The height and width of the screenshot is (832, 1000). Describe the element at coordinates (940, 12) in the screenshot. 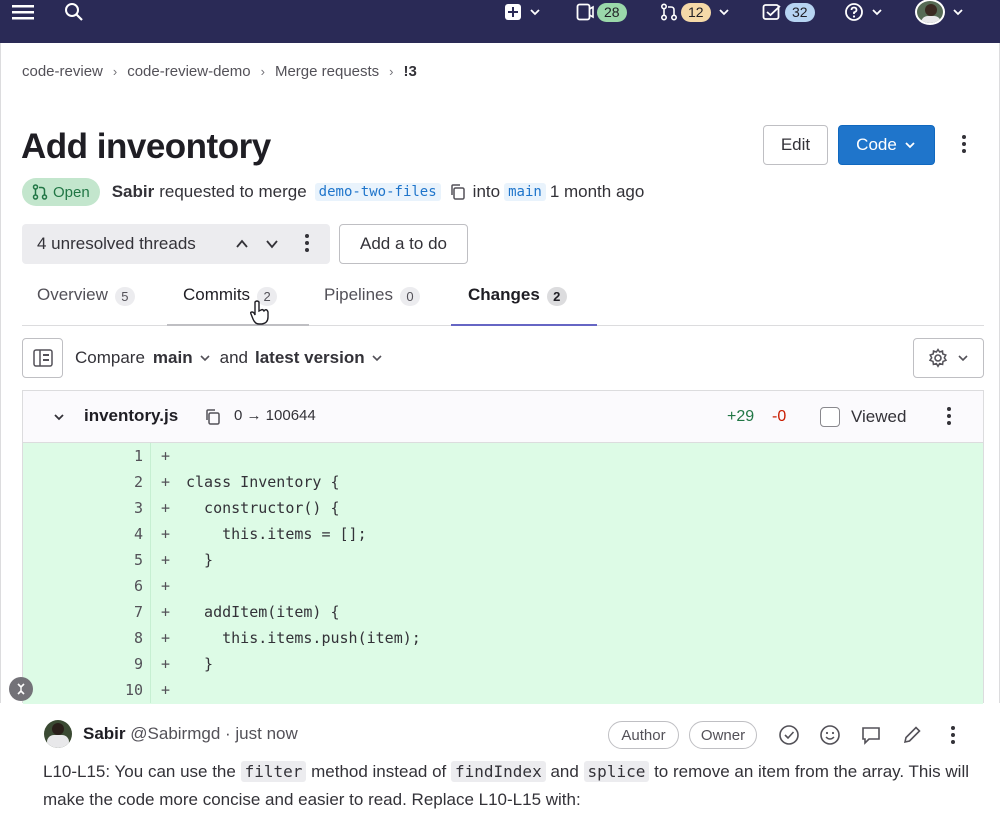

I see `user-menu-button` at that location.